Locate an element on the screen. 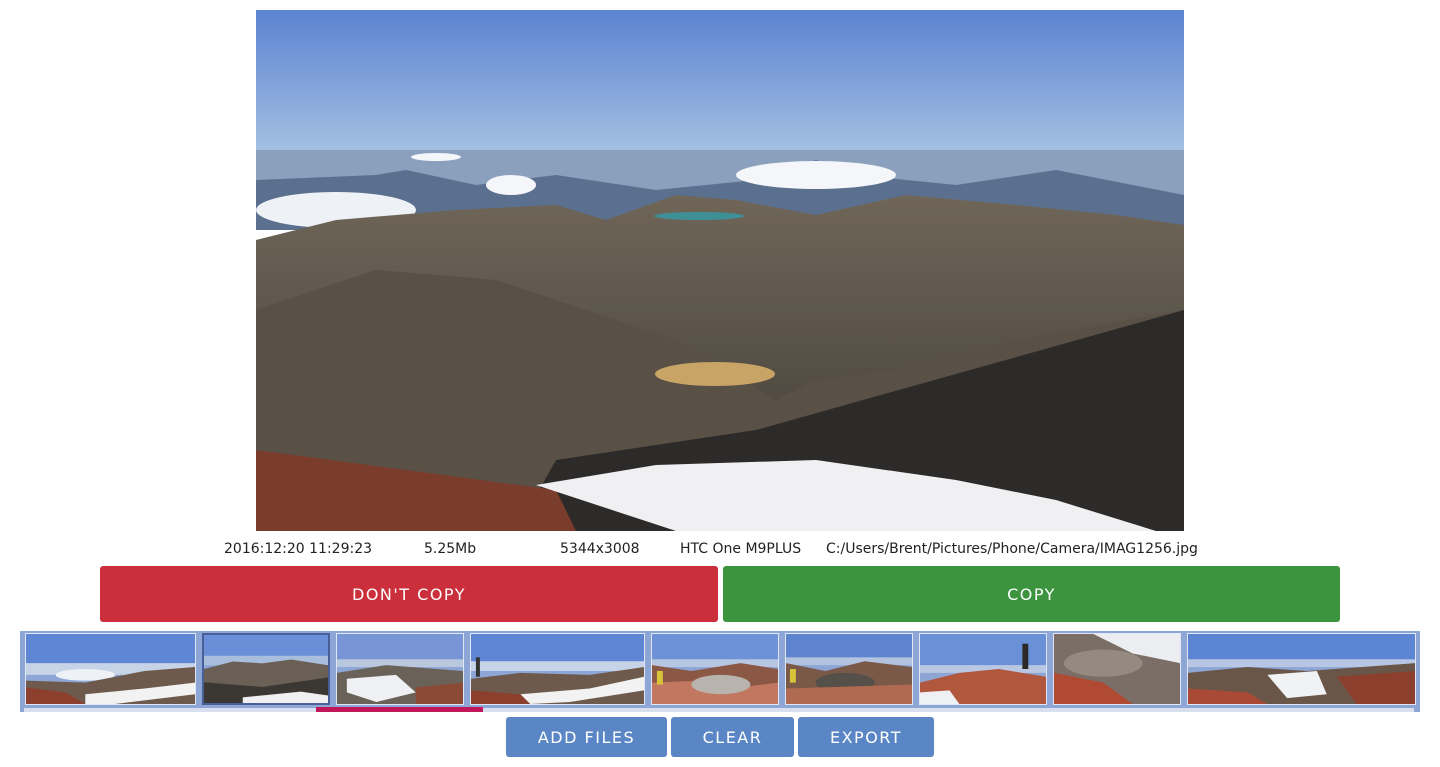  filmstrip-scroll-indicator is located at coordinates (399, 709).